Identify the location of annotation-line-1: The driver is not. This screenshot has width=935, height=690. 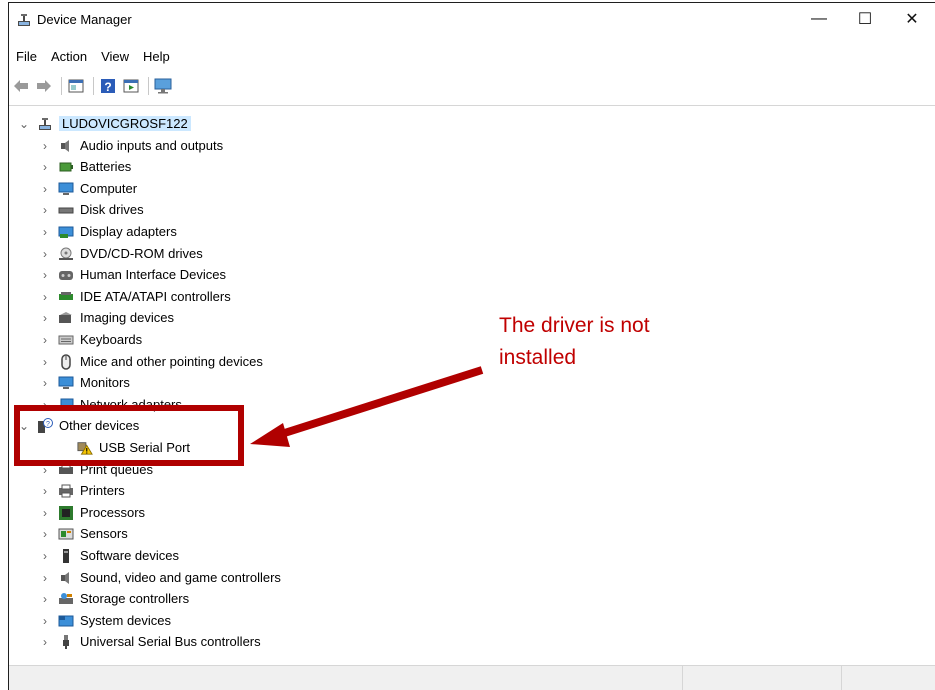
(574, 325).